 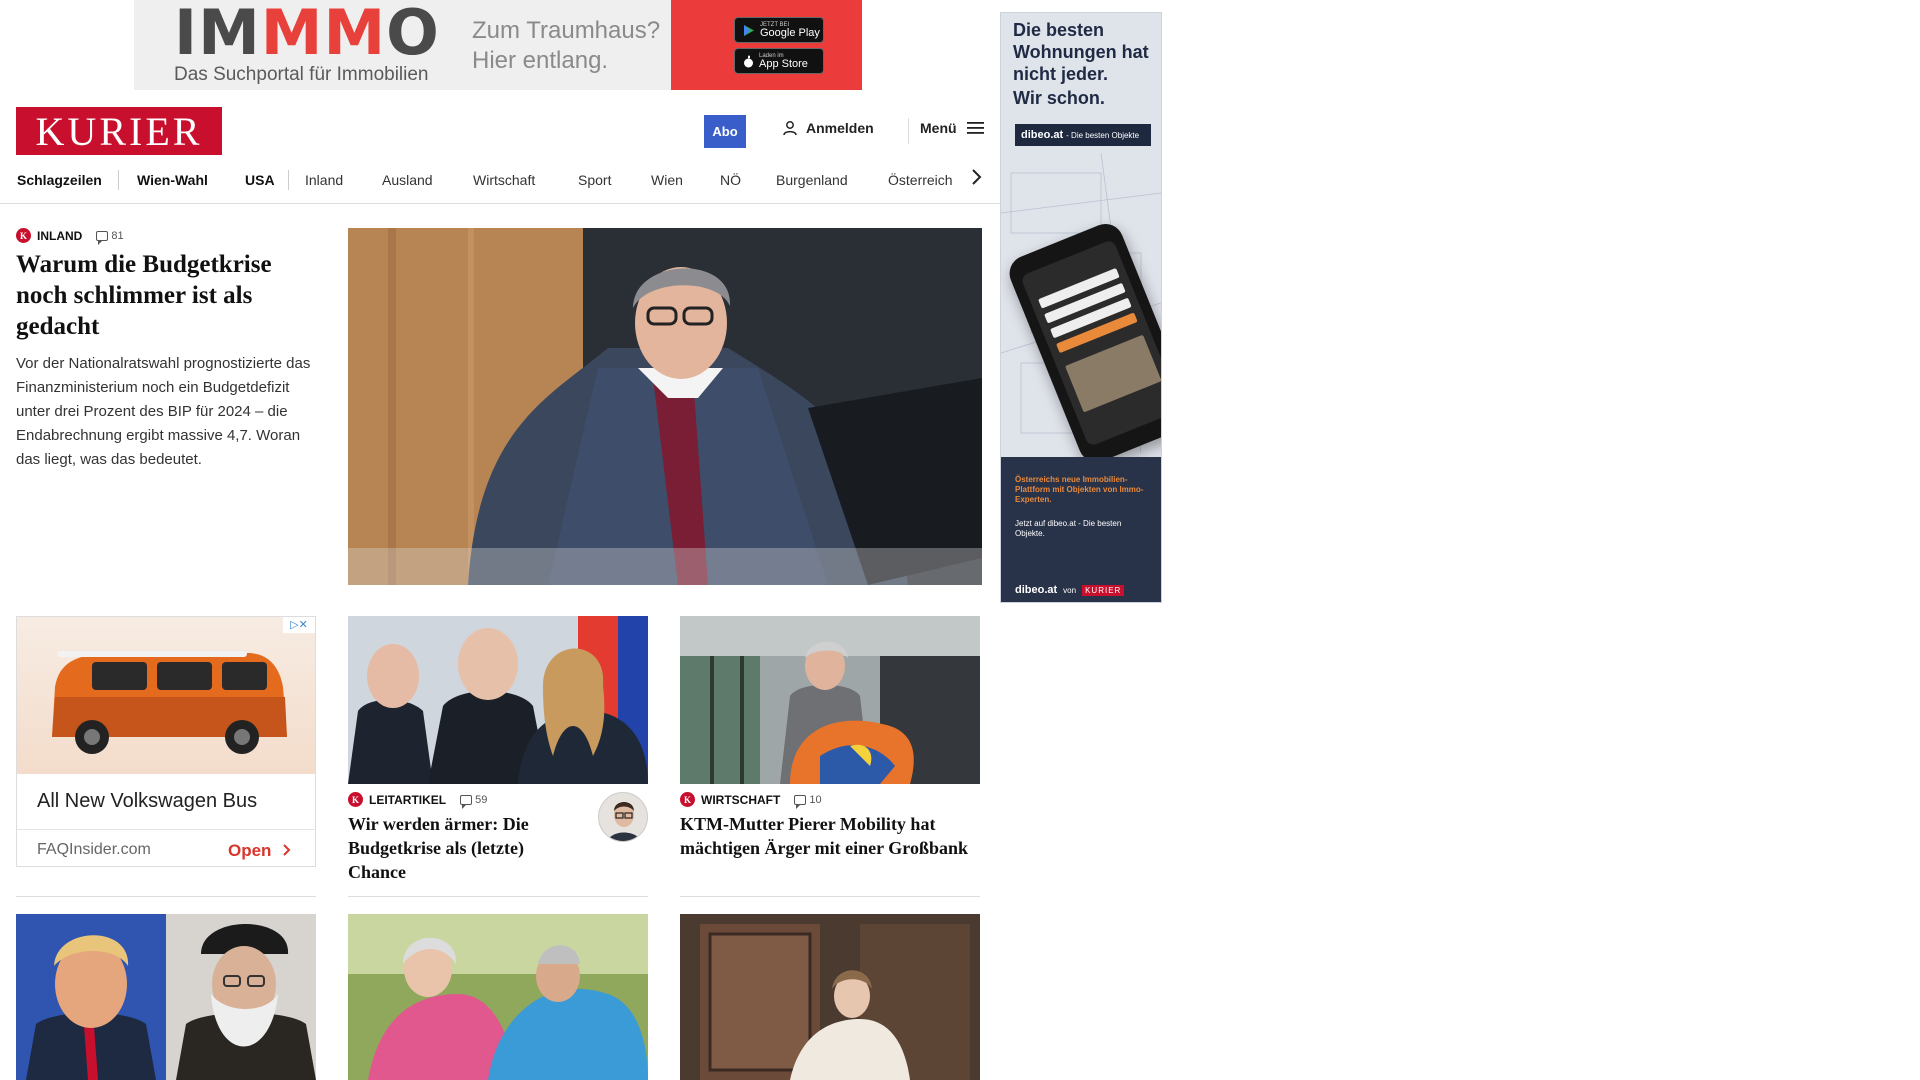 What do you see at coordinates (976, 179) in the screenshot?
I see `nav-next-arrow-icon` at bounding box center [976, 179].